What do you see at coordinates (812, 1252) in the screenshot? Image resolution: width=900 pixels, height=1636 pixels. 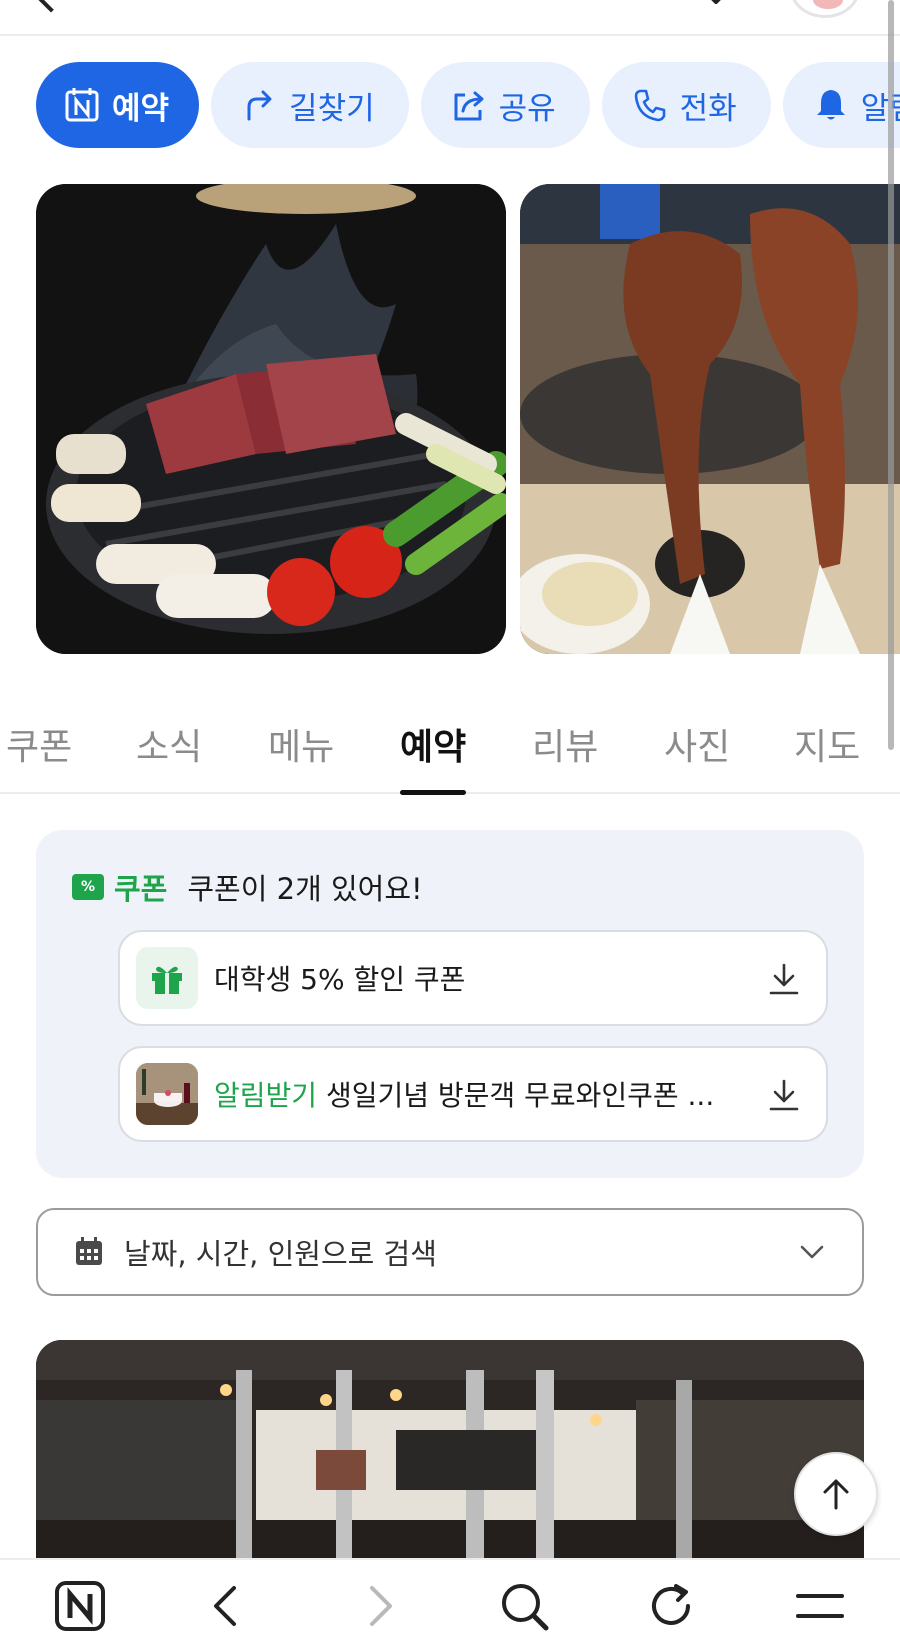 I see `chevron-down-icon` at bounding box center [812, 1252].